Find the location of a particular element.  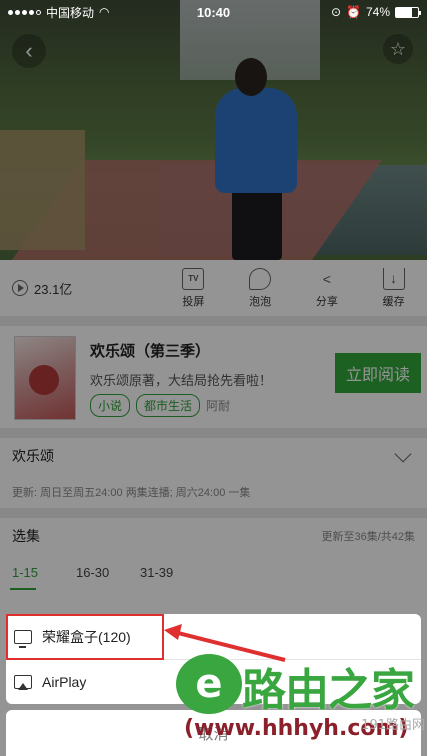

device-name: AirPlay is located at coordinates (64, 682).